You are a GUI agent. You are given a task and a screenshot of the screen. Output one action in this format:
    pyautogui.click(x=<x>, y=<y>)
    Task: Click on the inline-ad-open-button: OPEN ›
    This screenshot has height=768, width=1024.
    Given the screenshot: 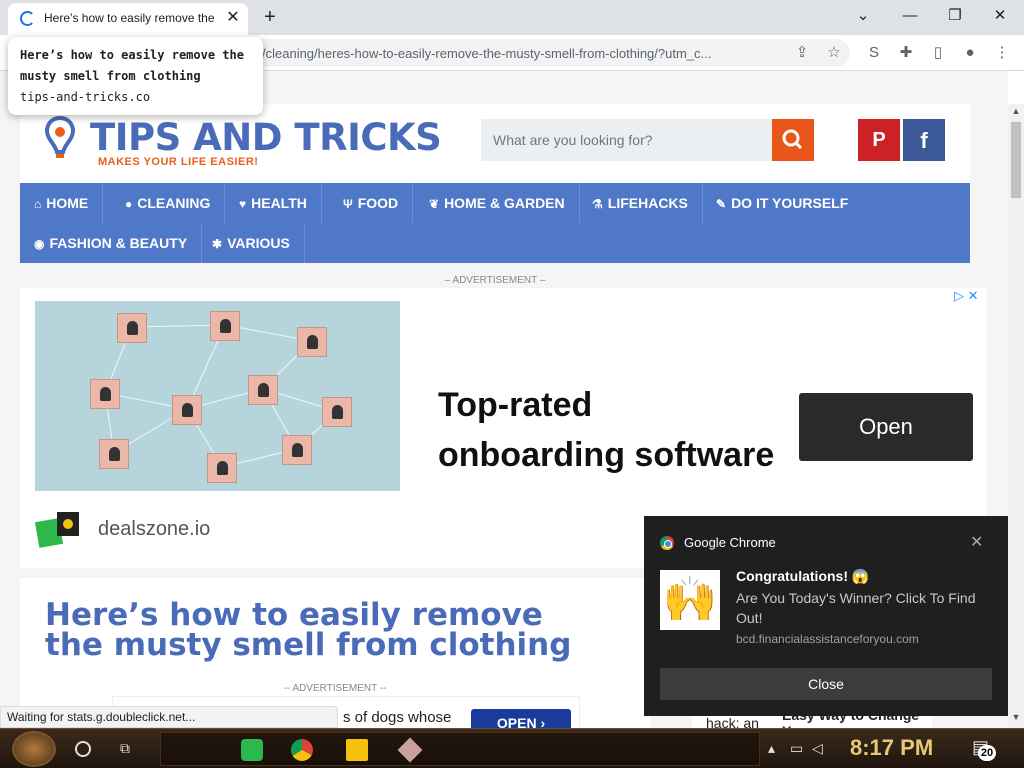 What is the action you would take?
    pyautogui.click(x=521, y=718)
    